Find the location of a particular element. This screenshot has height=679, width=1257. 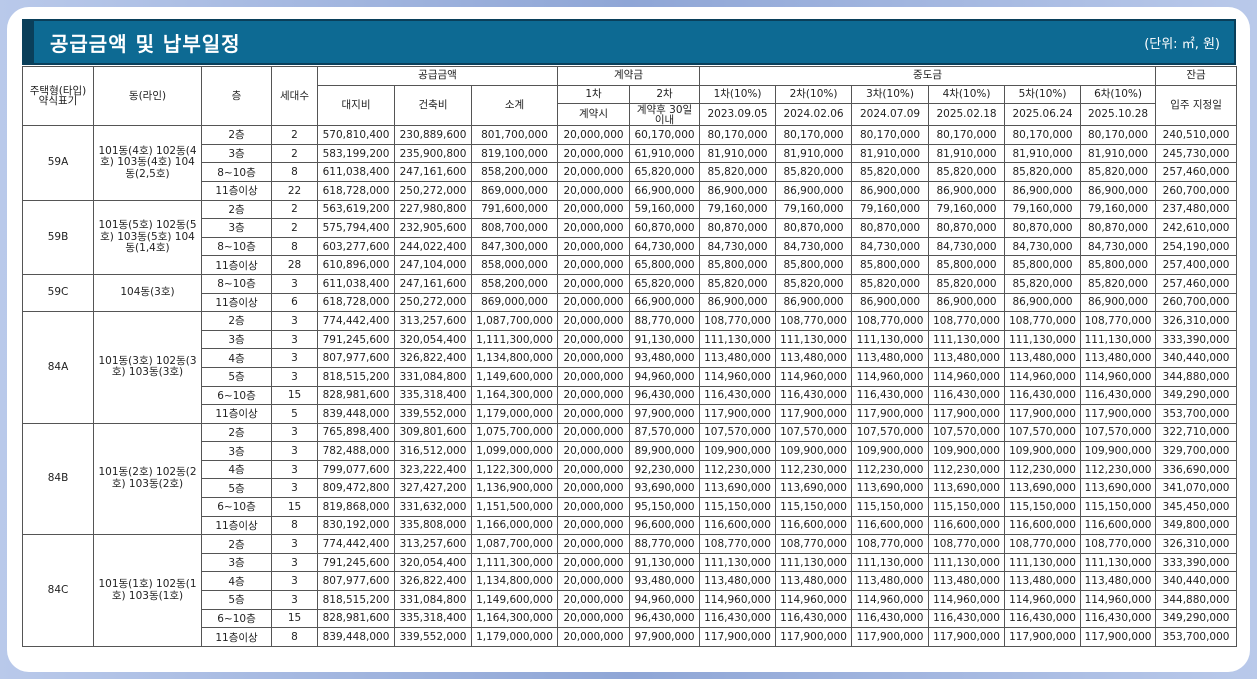

cell-subtotal: 801,700,000 is located at coordinates (514, 135).